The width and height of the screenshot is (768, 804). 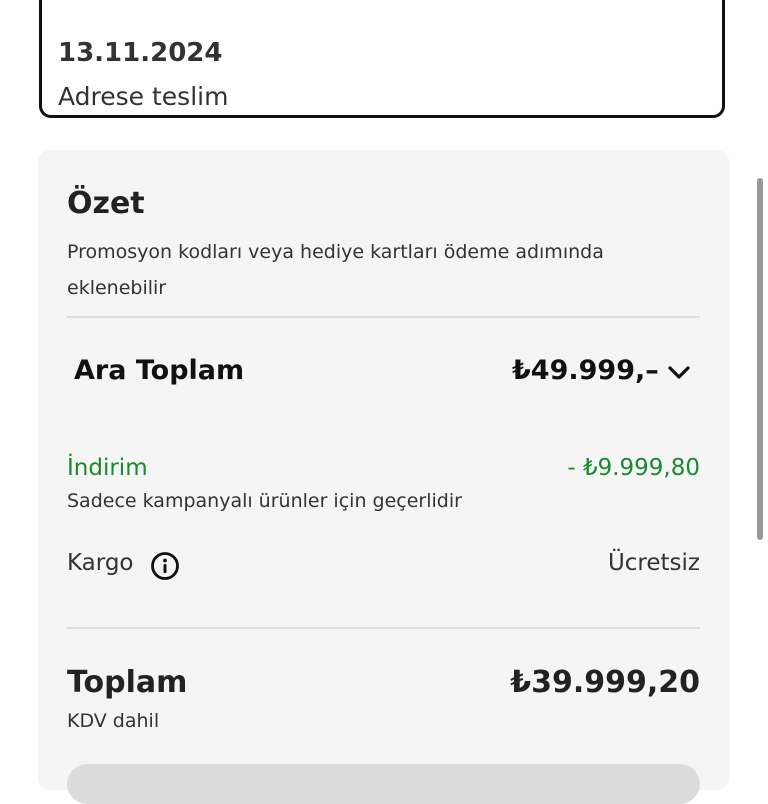 I want to click on info-icon, so click(x=165, y=566).